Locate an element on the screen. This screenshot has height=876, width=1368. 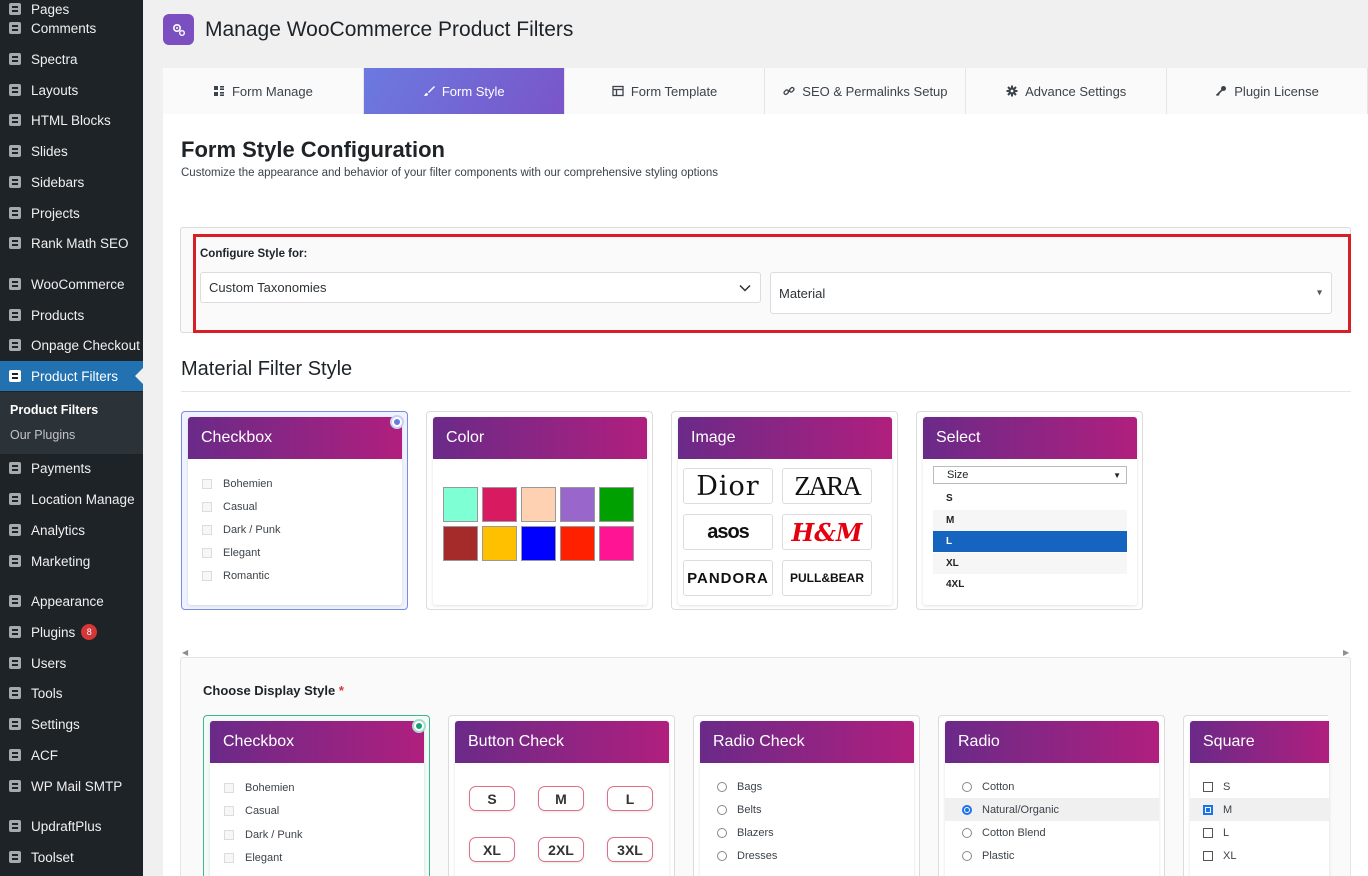
sidebar-item-users: Users is located at coordinates (71, 663).